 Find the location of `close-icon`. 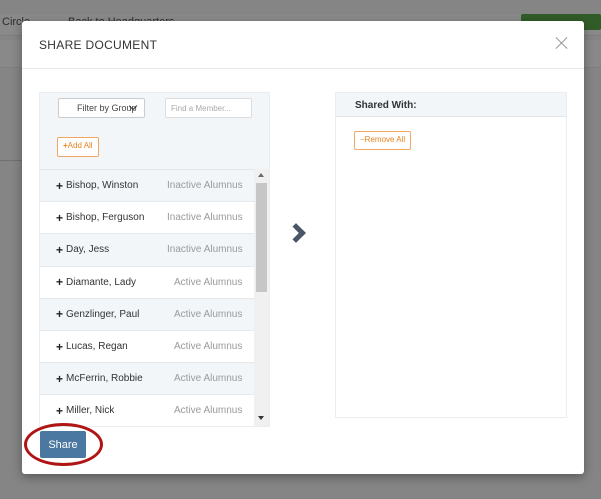

close-icon is located at coordinates (562, 43).